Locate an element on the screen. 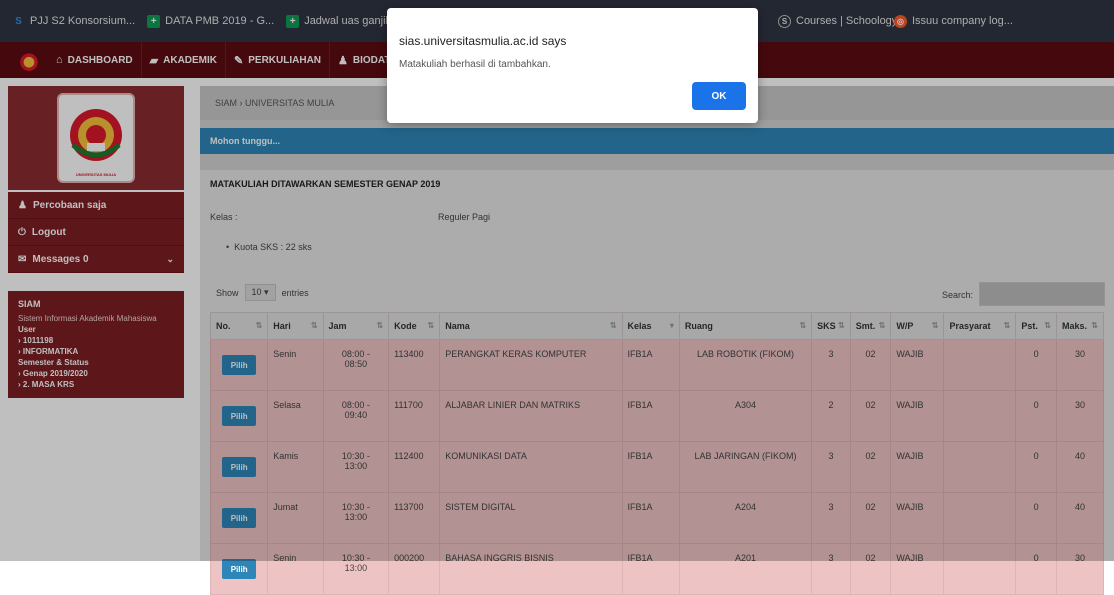 The width and height of the screenshot is (1114, 595). dialog-title: sias.universitasmulia.ac.id says is located at coordinates (483, 41).